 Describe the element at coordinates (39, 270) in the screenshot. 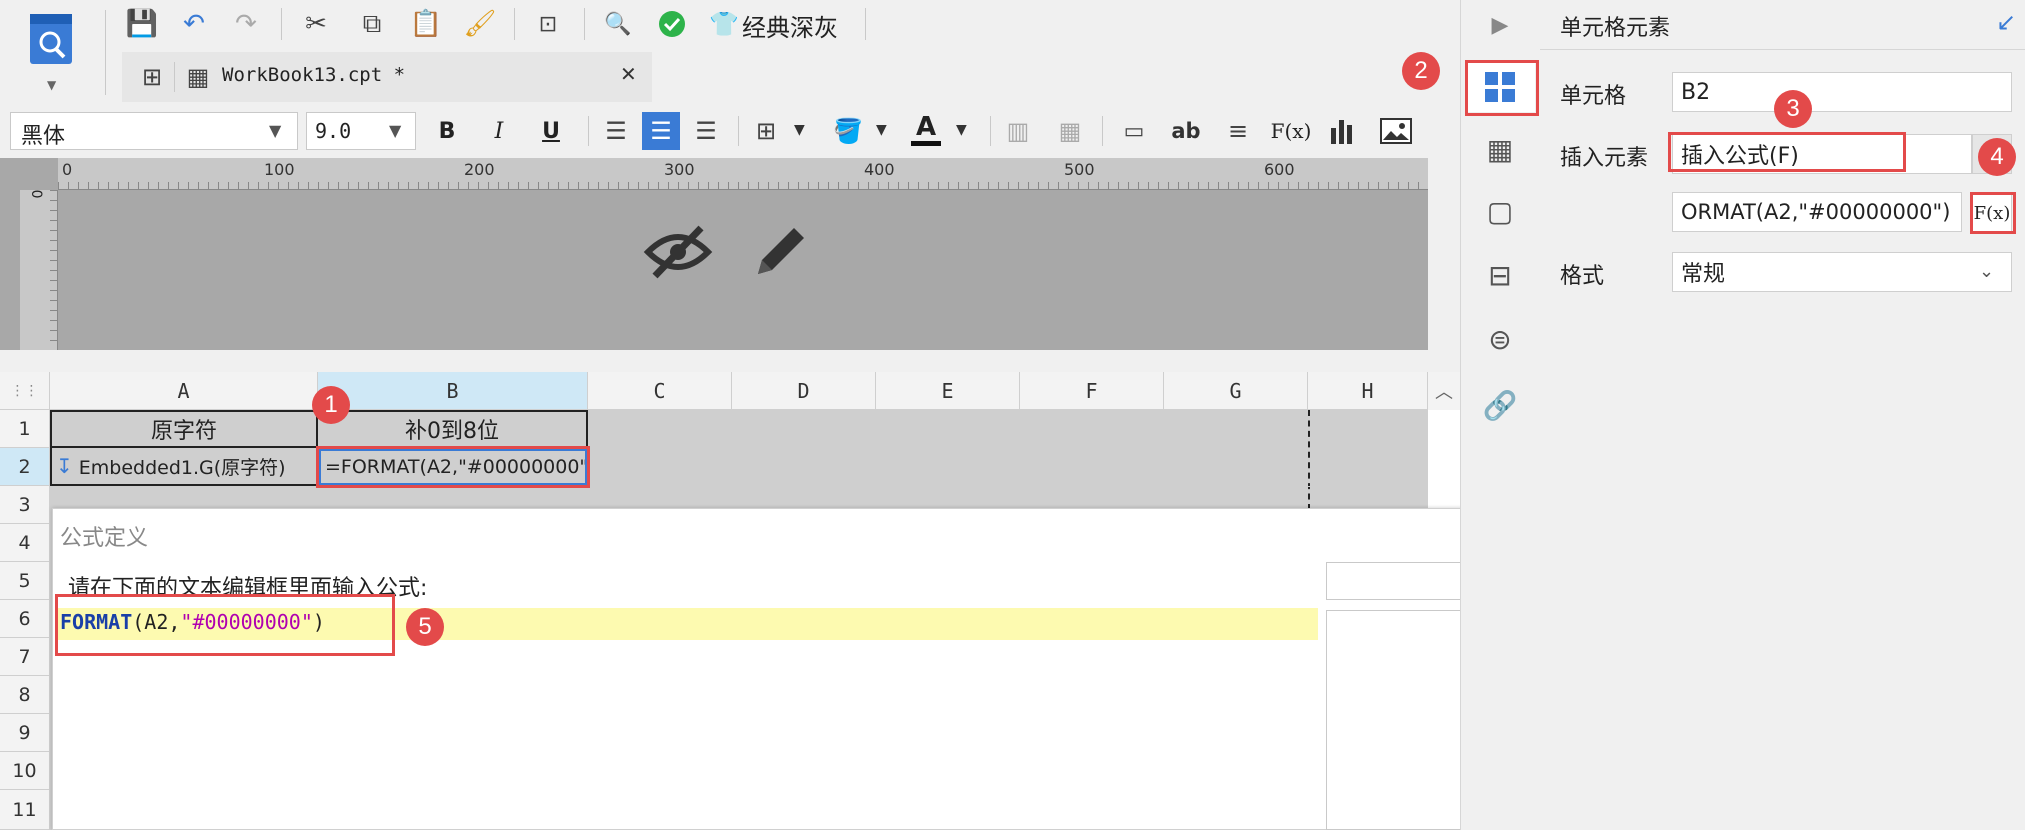

I see `vertical-ruler` at that location.